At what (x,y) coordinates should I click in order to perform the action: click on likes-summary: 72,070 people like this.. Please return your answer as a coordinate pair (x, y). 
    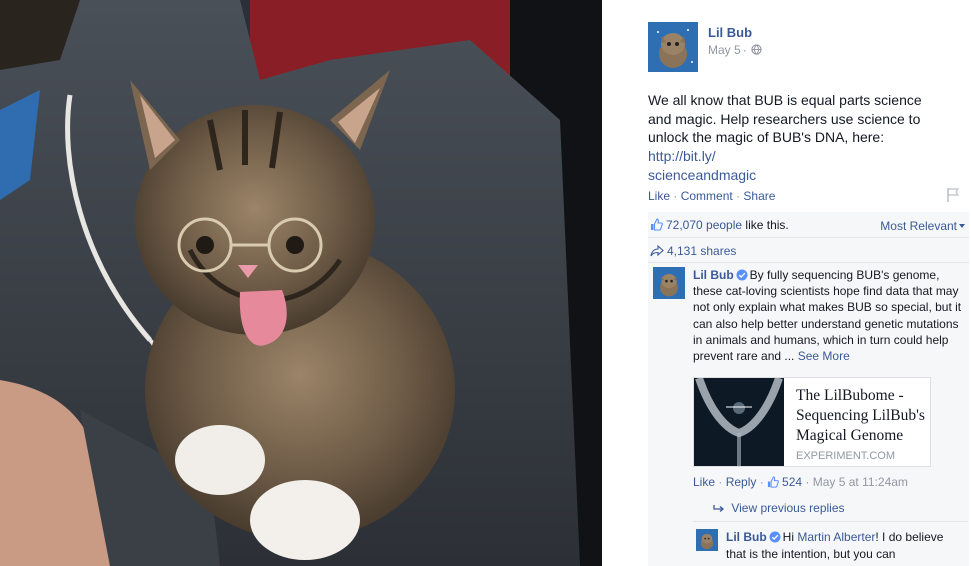
    Looking at the image, I should click on (719, 225).